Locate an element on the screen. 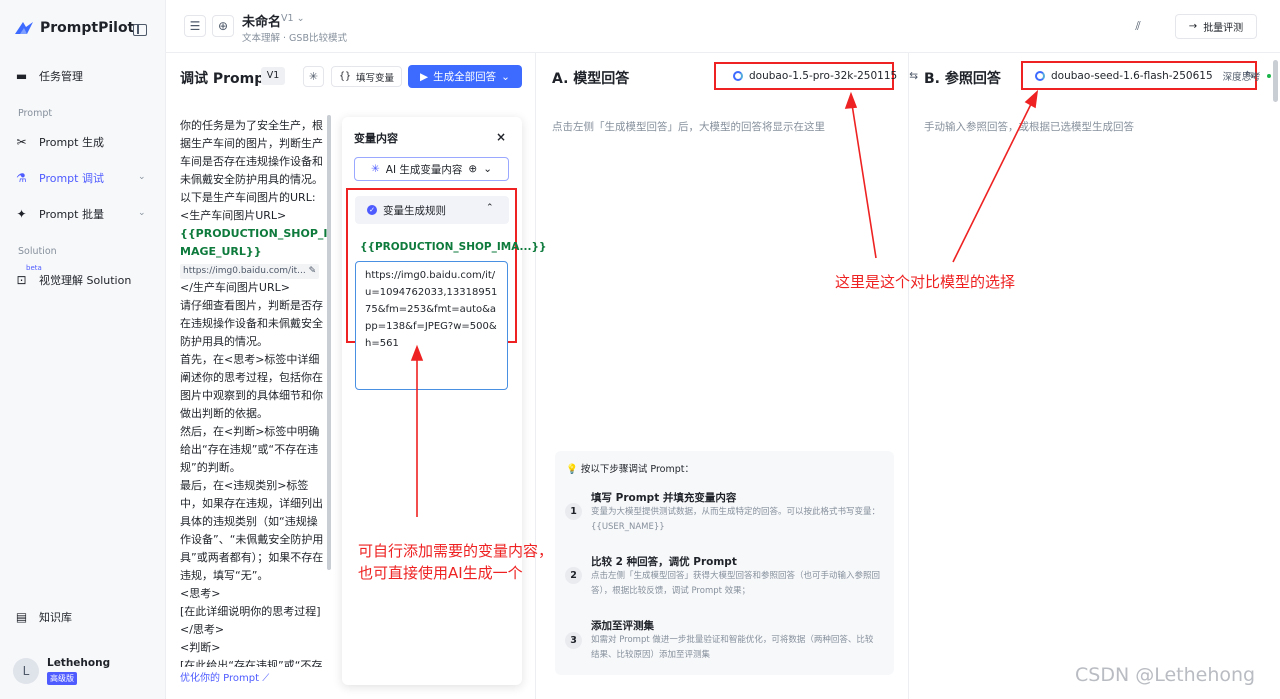  watermark: CSDN @Lethehong is located at coordinates (1165, 675).